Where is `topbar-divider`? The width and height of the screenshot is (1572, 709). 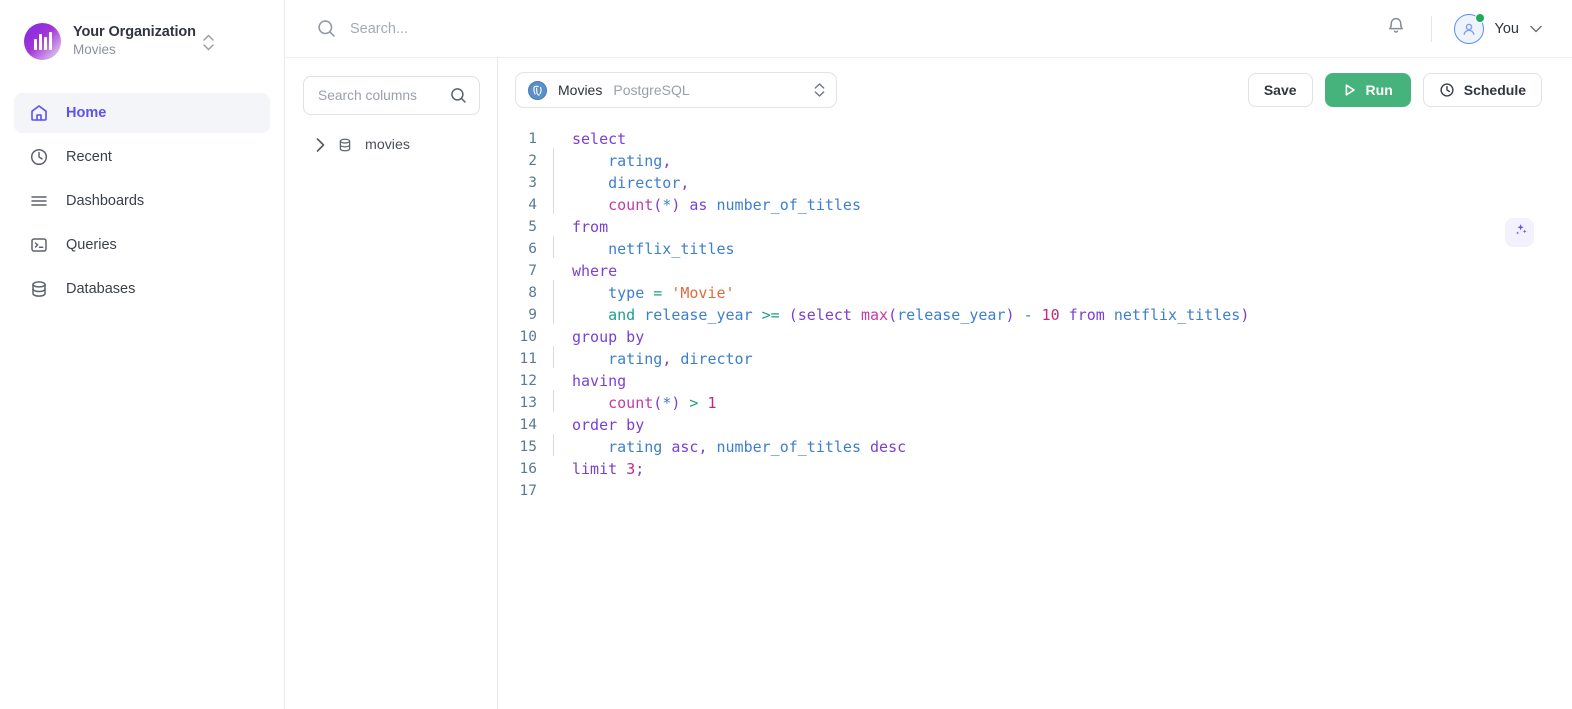
topbar-divider is located at coordinates (1431, 28).